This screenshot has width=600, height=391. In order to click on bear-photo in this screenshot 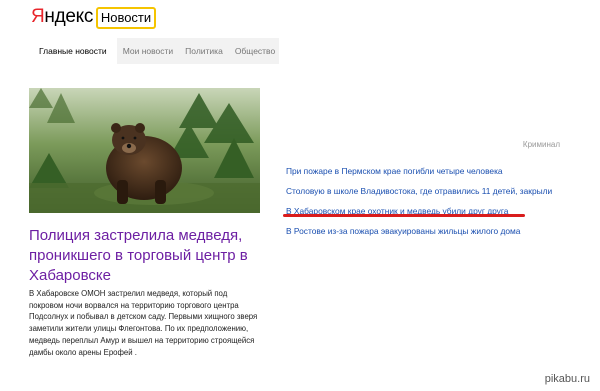, I will do `click(144, 150)`.